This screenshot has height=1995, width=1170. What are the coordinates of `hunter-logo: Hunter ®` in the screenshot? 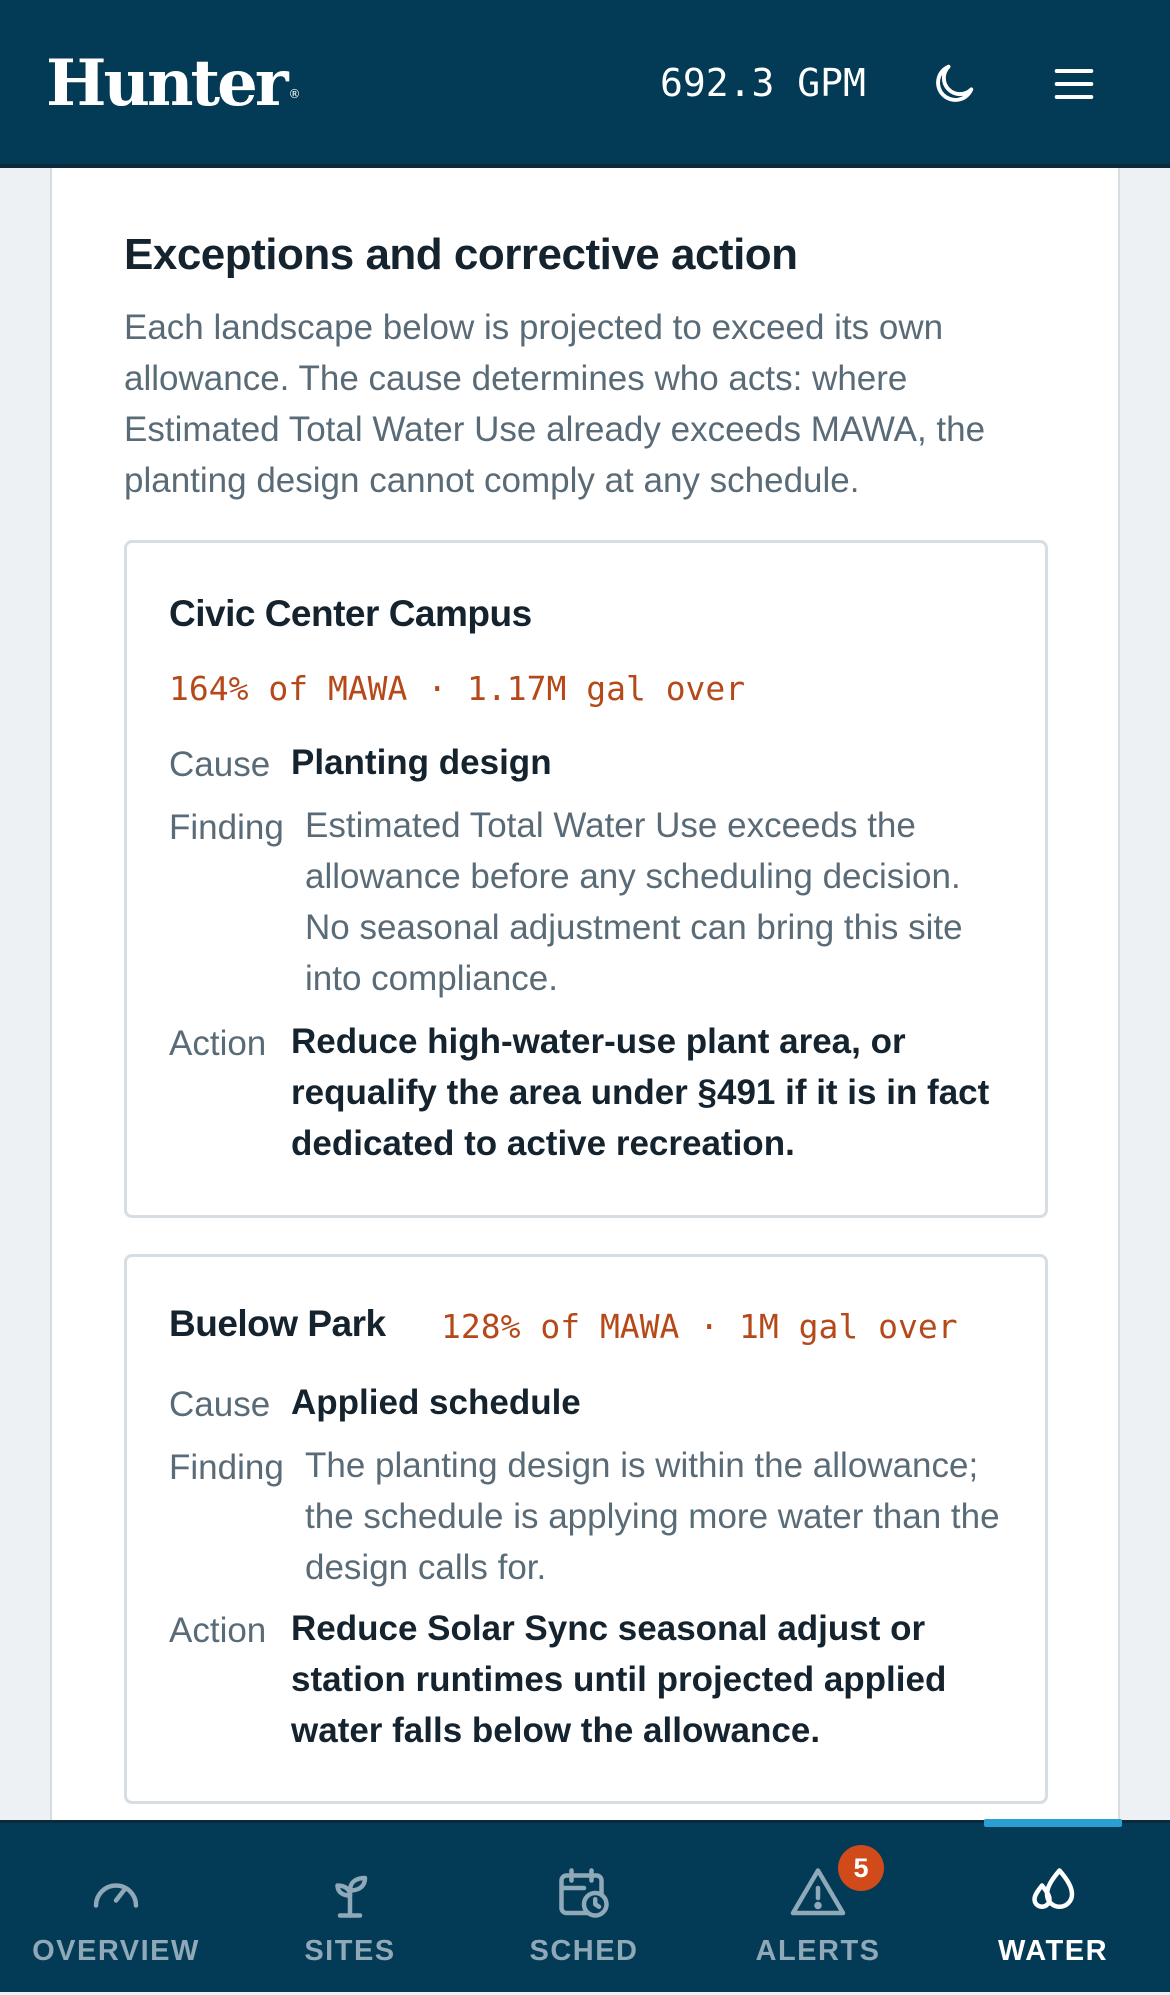 It's located at (173, 83).